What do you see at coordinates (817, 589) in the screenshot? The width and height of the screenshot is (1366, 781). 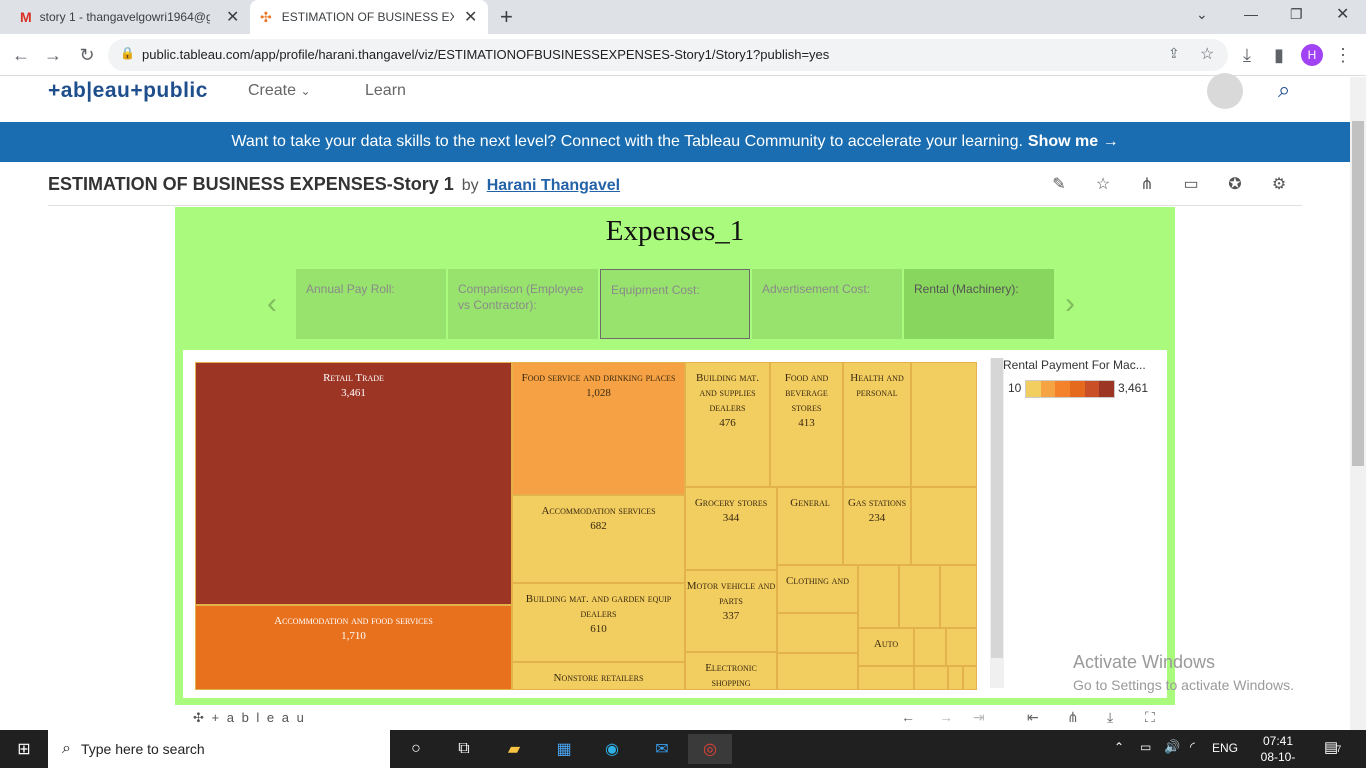 I see `treemap-cell: Clothing and` at bounding box center [817, 589].